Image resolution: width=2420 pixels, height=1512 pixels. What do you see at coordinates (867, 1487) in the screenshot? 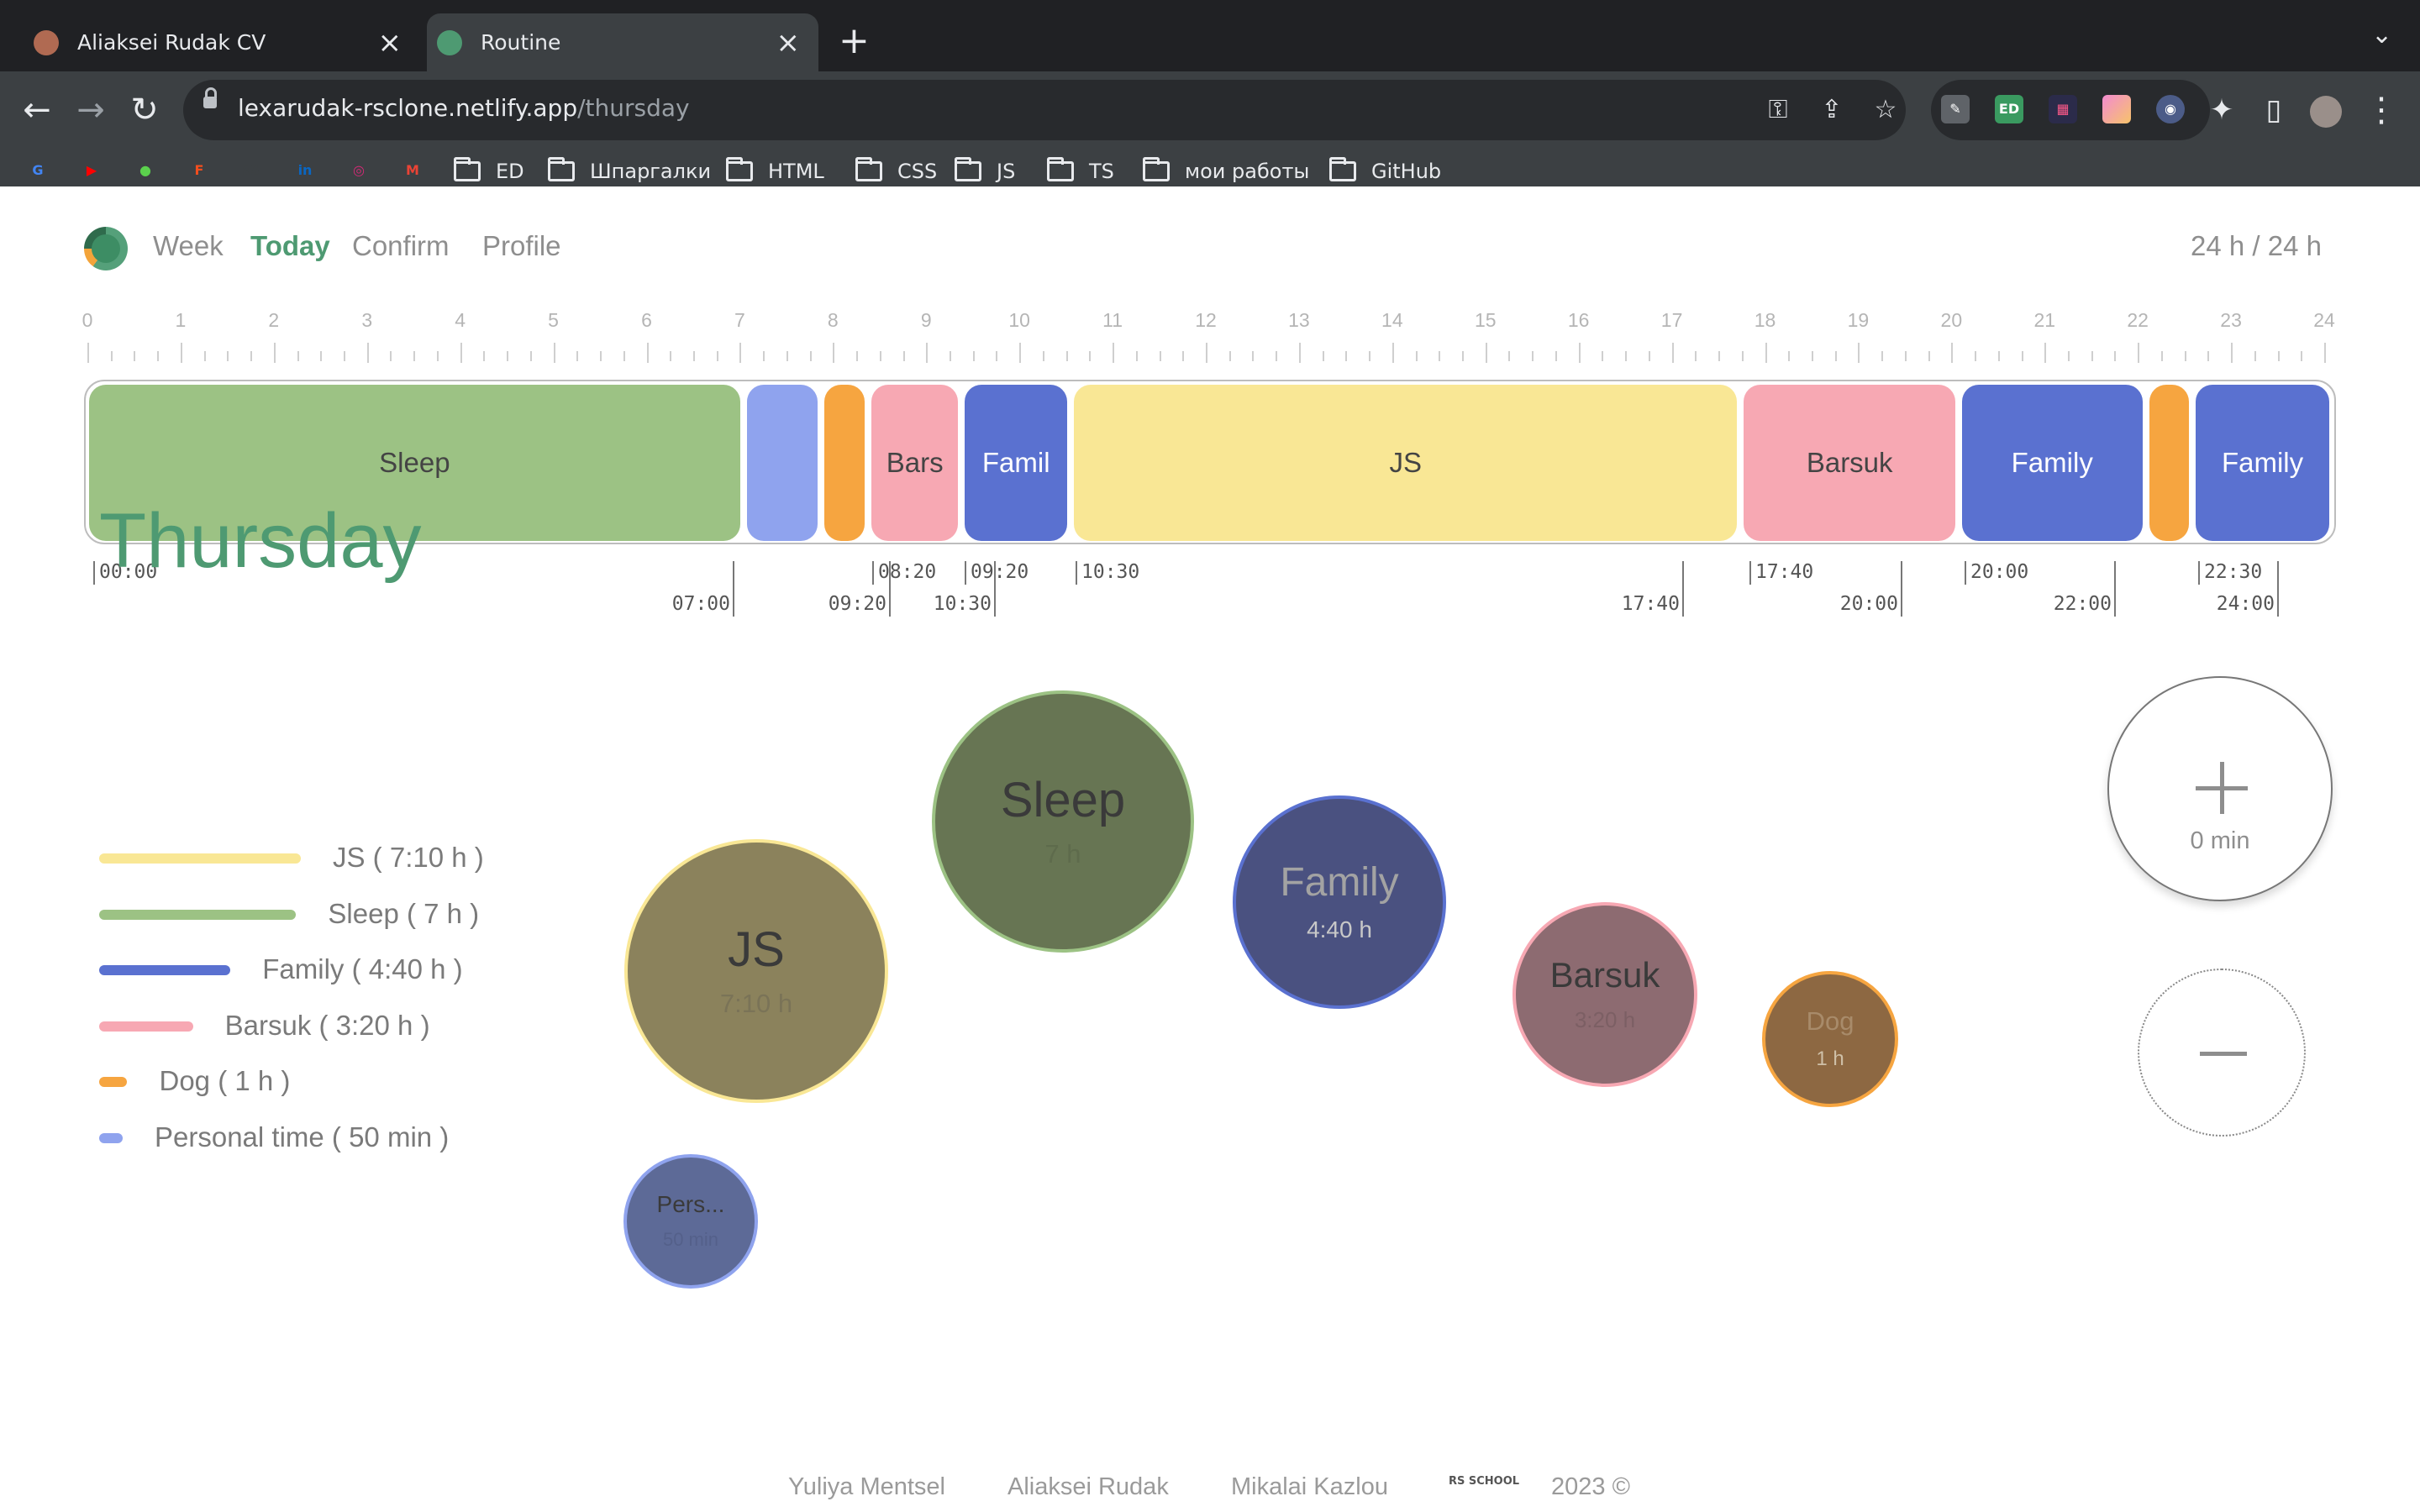
I see `credit-author: Yuliya Mentsel` at bounding box center [867, 1487].